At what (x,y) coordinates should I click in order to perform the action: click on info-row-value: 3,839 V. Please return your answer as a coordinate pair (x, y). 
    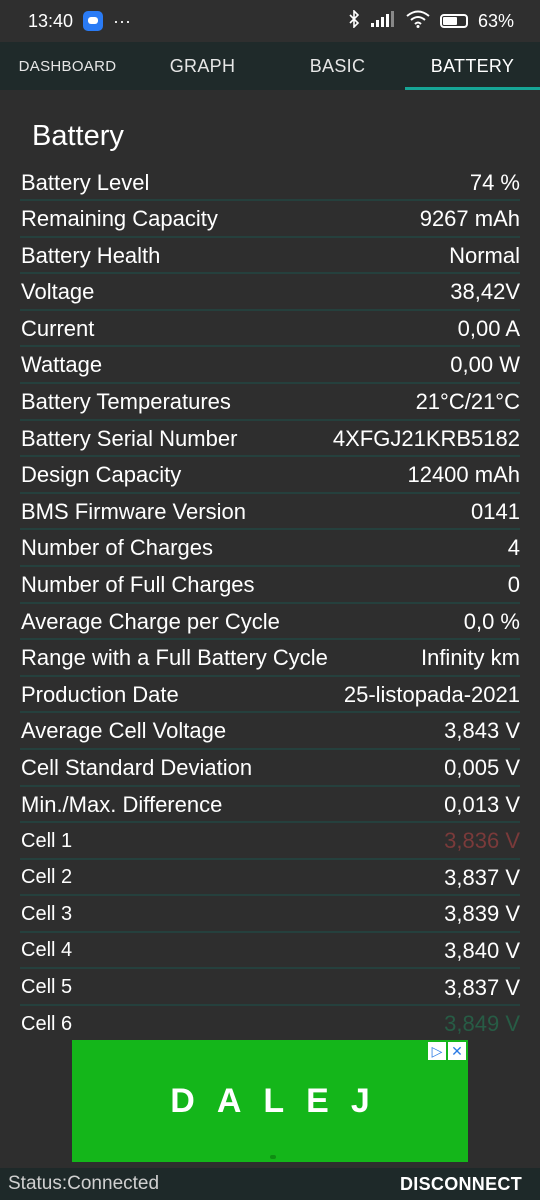
    Looking at the image, I should click on (482, 914).